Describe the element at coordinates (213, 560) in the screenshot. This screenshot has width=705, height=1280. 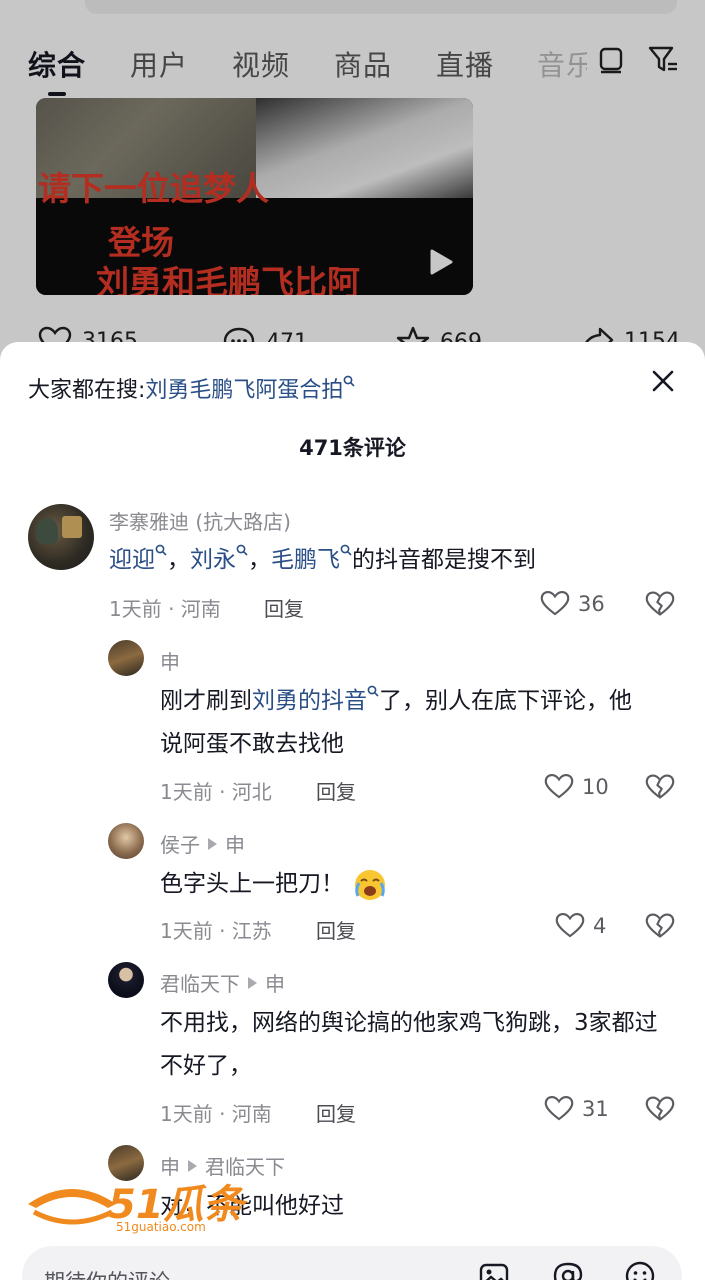
I see `mention-link: 刘永` at that location.